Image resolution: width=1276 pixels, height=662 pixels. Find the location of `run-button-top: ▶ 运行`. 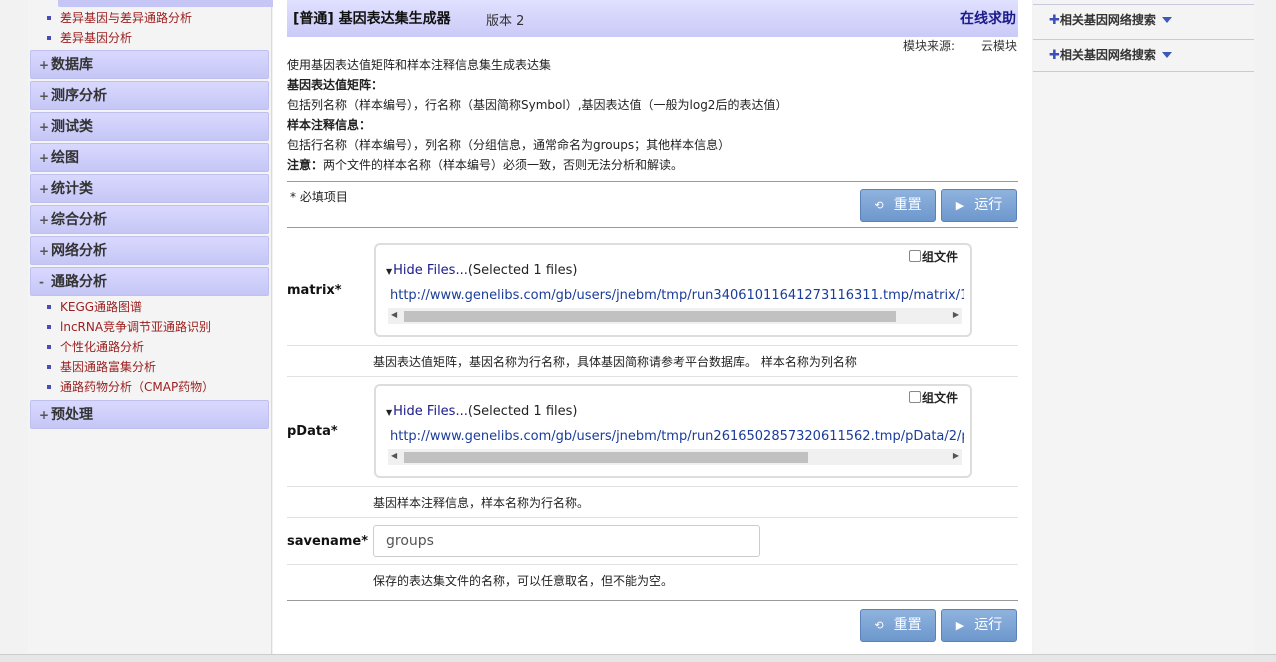

run-button-top: ▶ 运行 is located at coordinates (979, 205).